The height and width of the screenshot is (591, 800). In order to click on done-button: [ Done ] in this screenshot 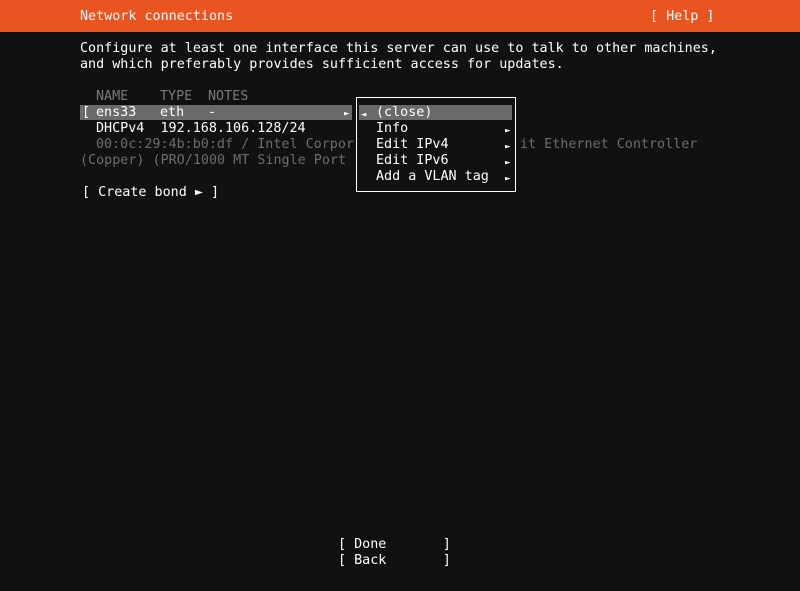, I will do `click(394, 545)`.